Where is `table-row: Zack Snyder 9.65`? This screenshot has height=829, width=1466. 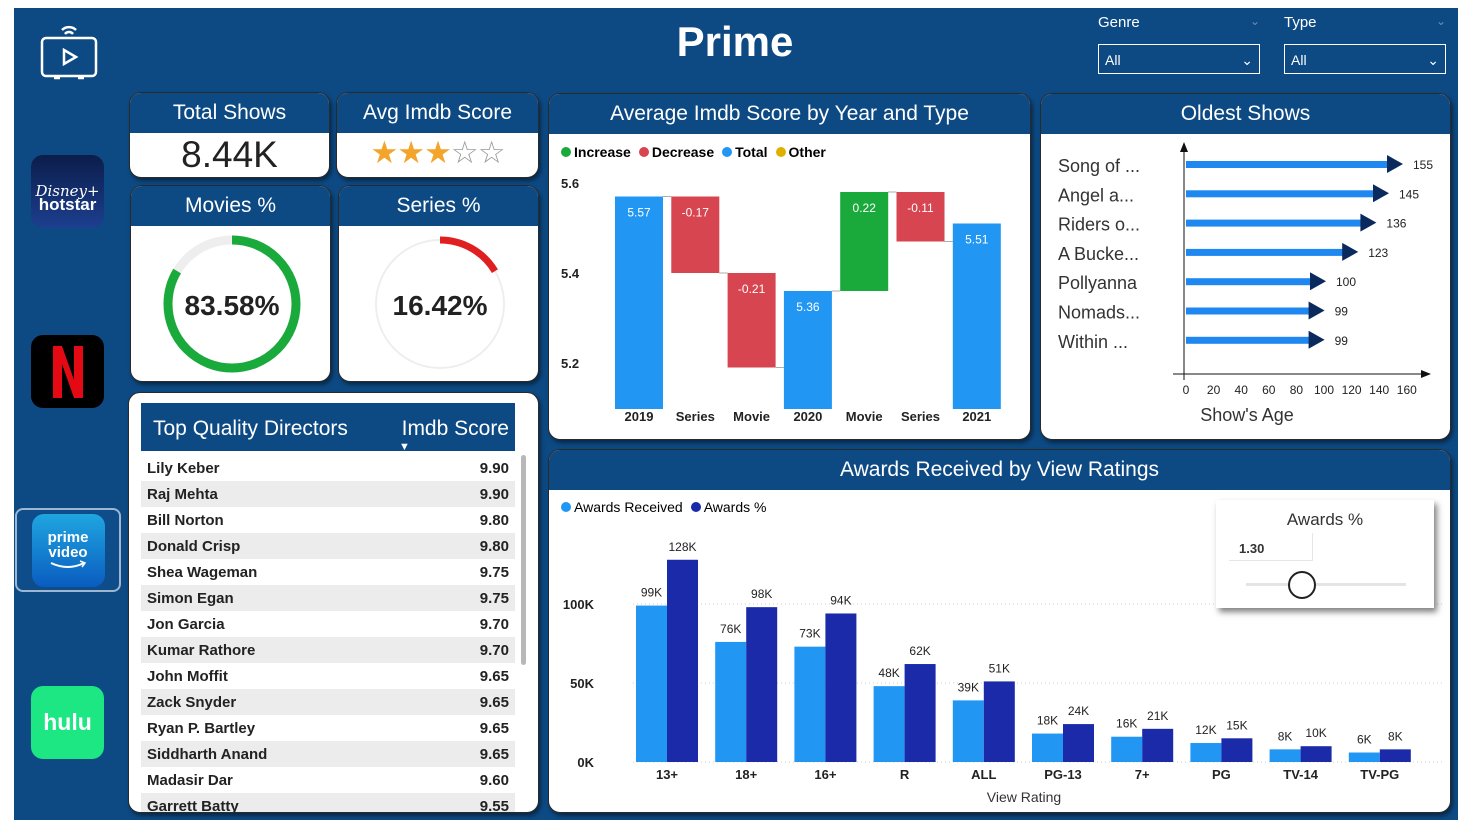 table-row: Zack Snyder 9.65 is located at coordinates (328, 702).